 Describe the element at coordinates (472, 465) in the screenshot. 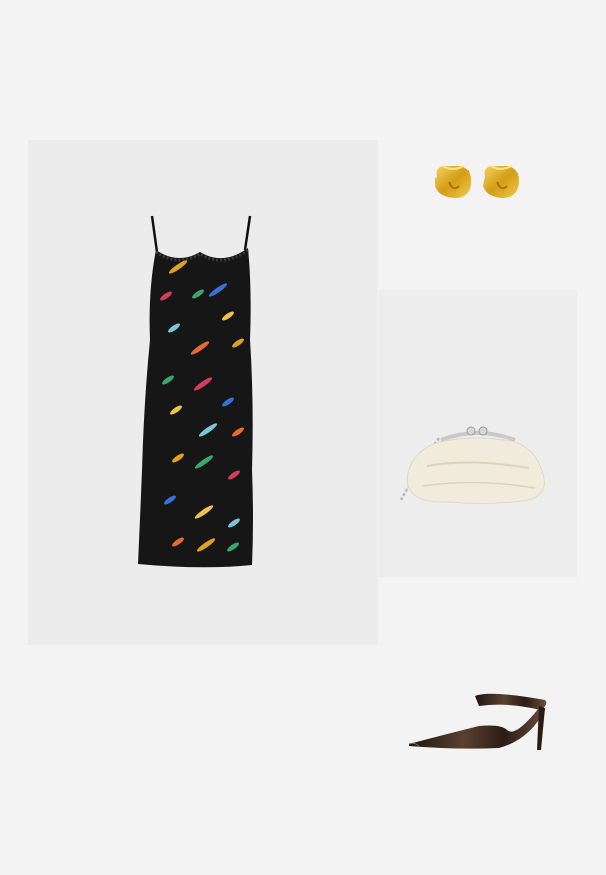

I see `cream-pouch-clutch-bag-image` at that location.